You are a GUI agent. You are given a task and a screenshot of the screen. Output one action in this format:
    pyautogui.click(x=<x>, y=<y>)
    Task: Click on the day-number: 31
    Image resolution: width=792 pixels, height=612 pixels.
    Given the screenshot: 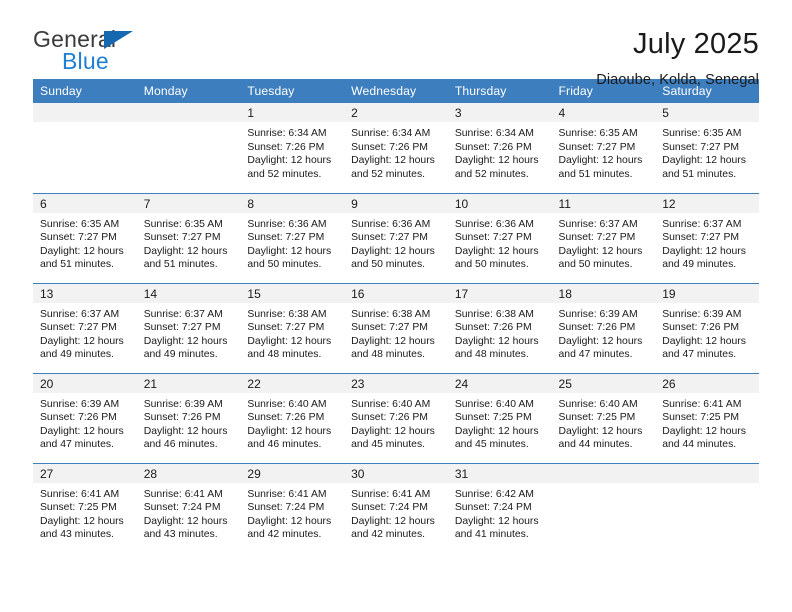 What is the action you would take?
    pyautogui.click(x=499, y=473)
    